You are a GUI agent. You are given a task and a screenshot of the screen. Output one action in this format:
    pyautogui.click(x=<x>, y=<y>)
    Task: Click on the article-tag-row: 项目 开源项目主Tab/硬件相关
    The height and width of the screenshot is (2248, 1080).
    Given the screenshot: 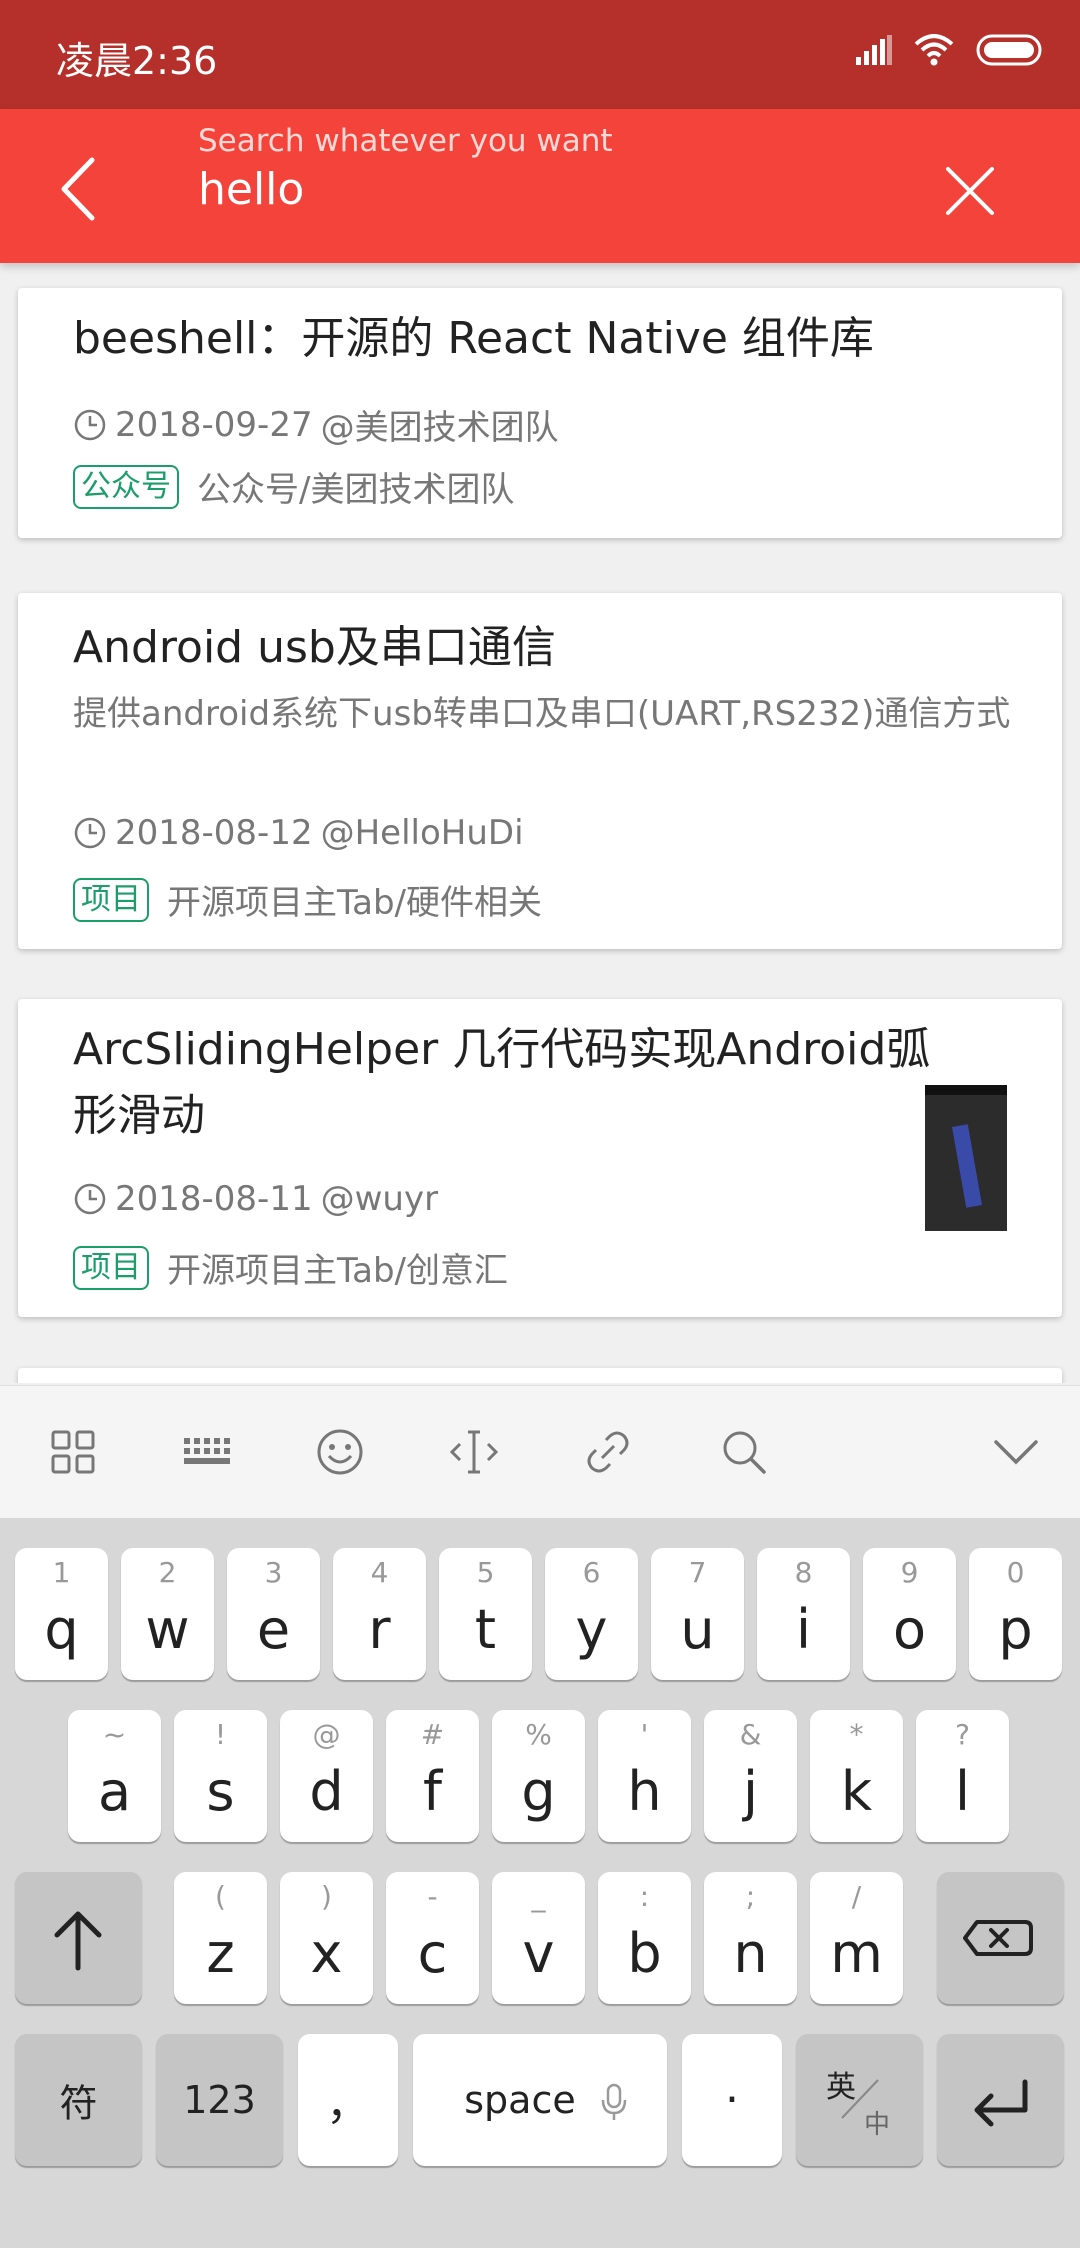 What is the action you would take?
    pyautogui.click(x=307, y=899)
    